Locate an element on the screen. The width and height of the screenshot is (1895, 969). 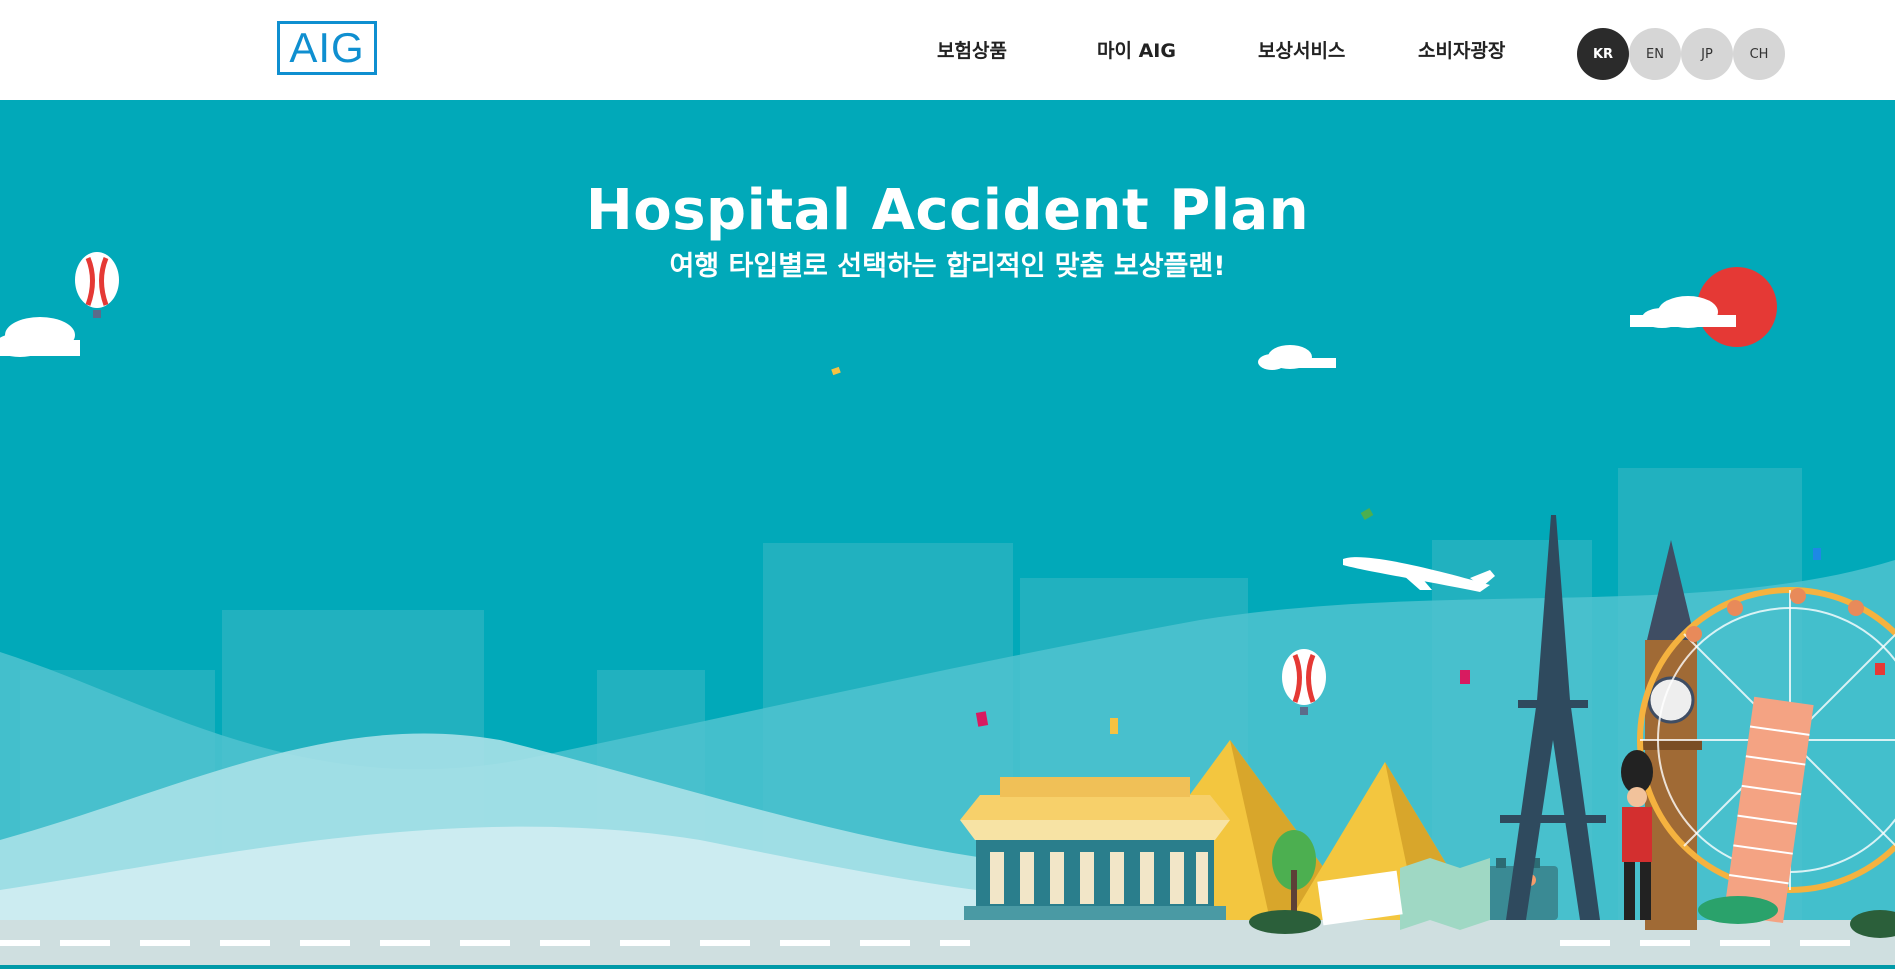
site-header: AIG 보험상품 마이 AIG 보상서비스 소비자광장 KR EN JP CH is located at coordinates (947, 50).